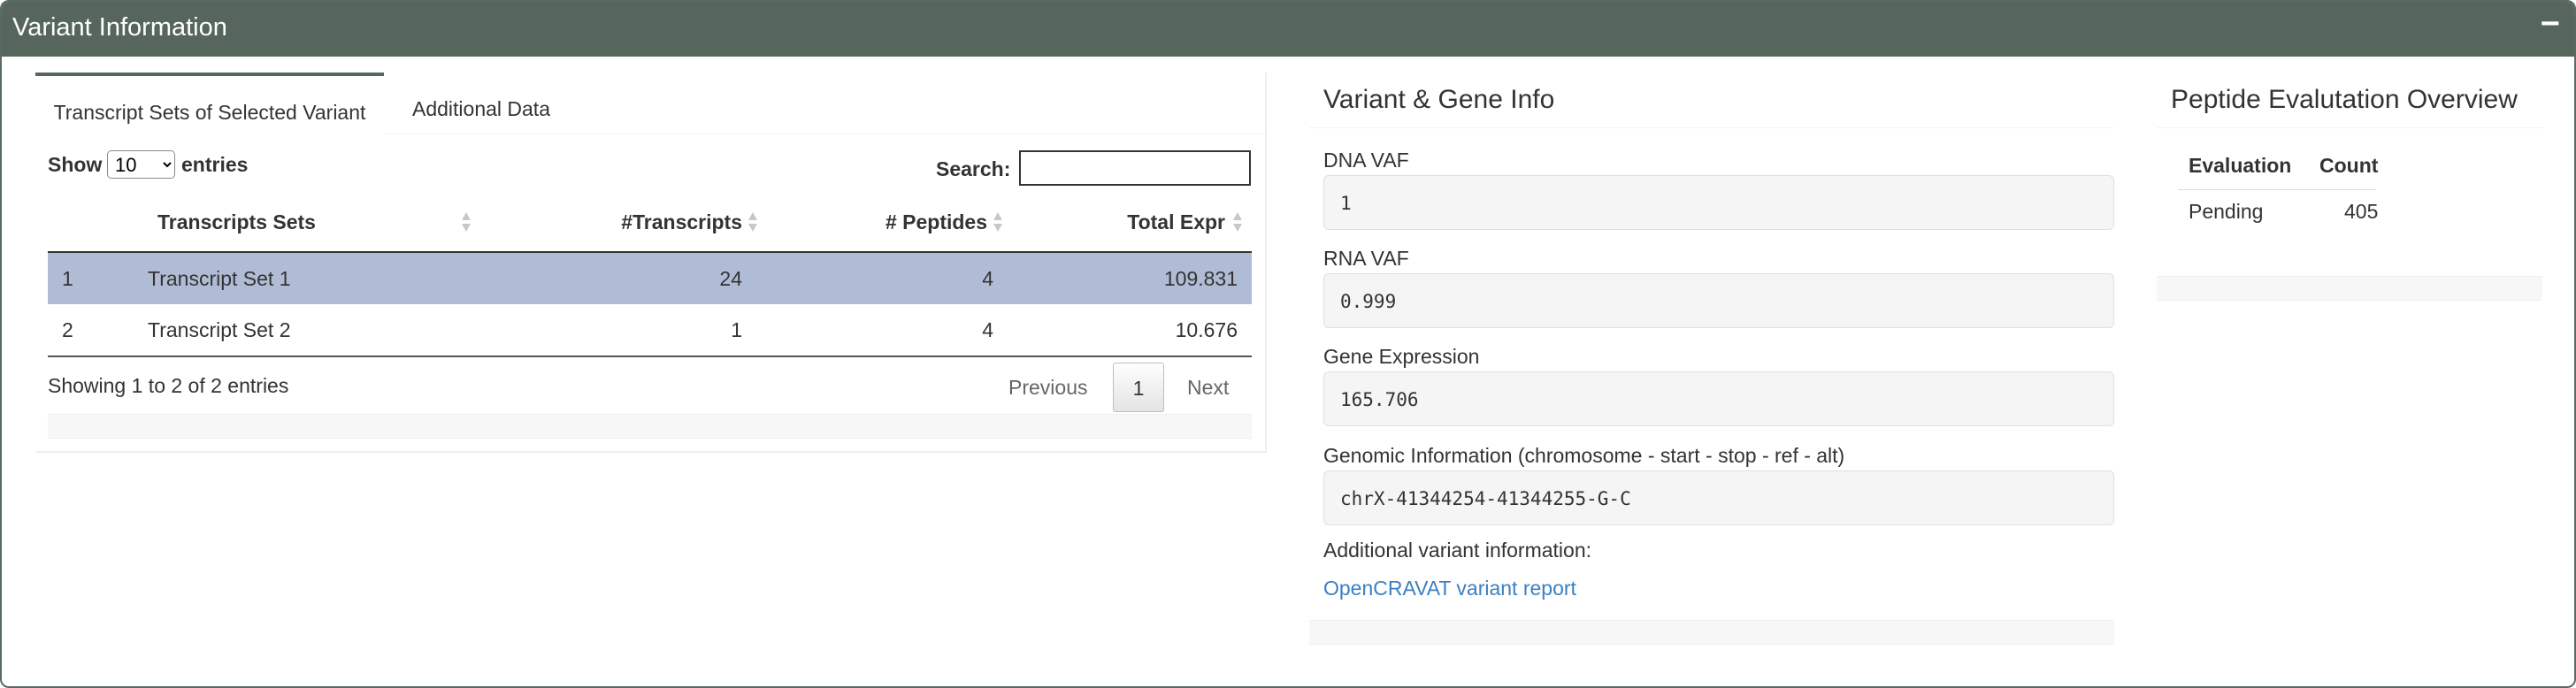 The height and width of the screenshot is (688, 2576). Describe the element at coordinates (219, 278) in the screenshot. I see `transcript-set-name: Transcript Set 1` at that location.